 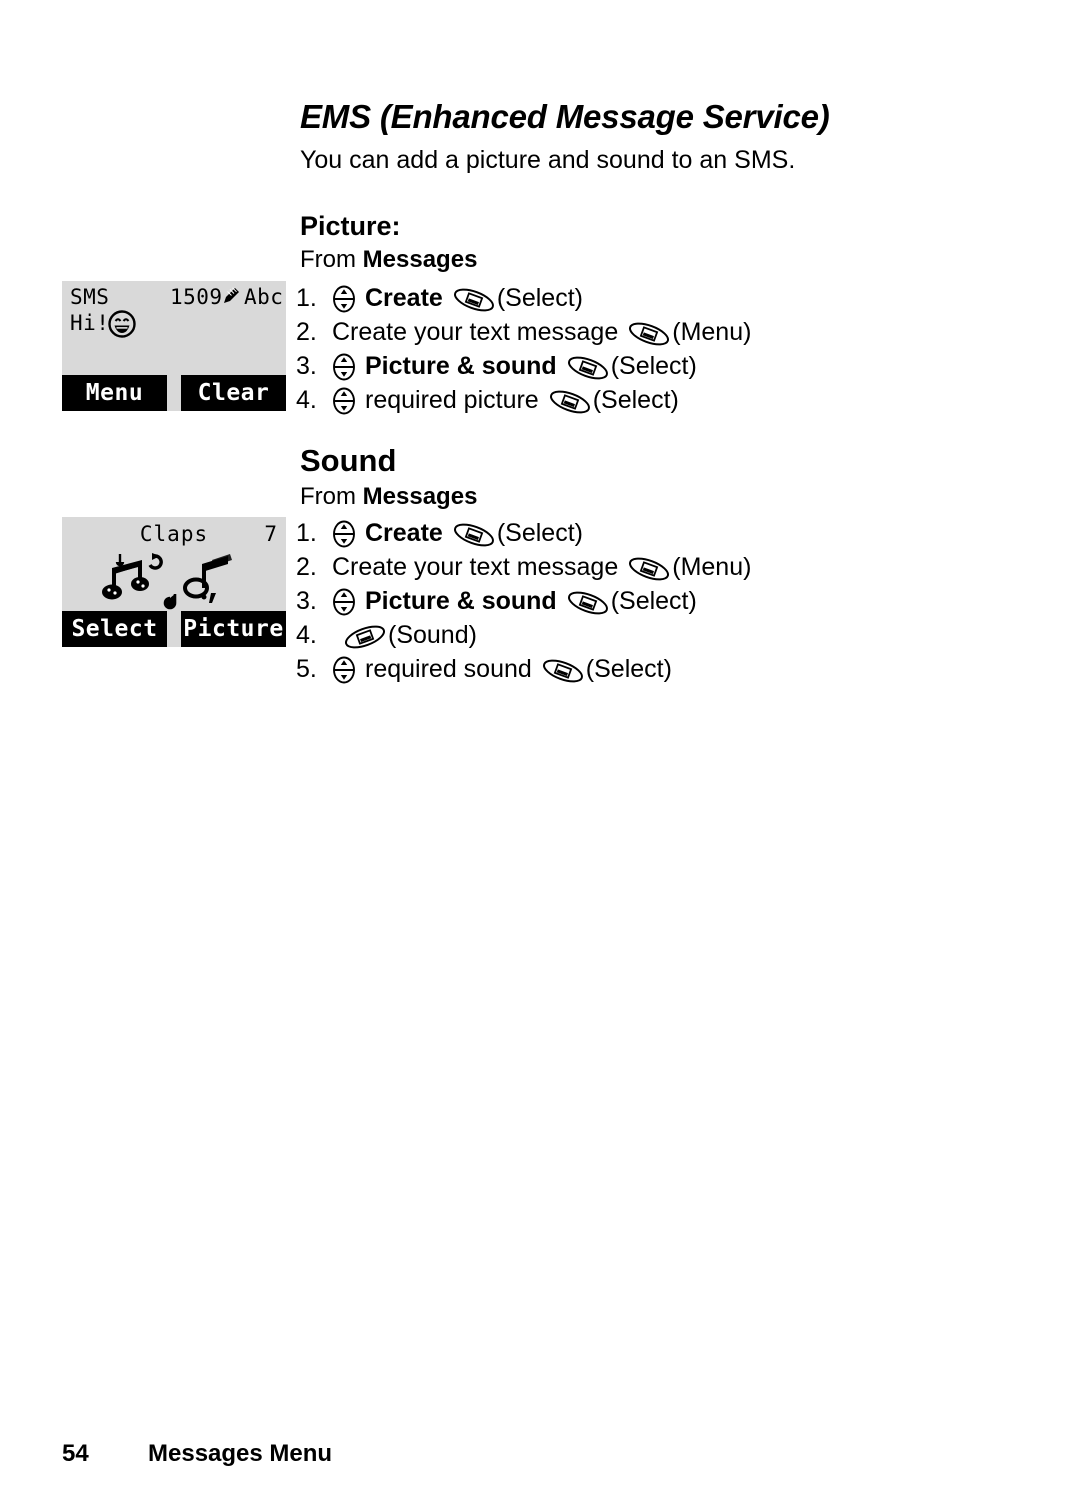 I want to click on picture-section-heading: Picture:, so click(x=350, y=226).